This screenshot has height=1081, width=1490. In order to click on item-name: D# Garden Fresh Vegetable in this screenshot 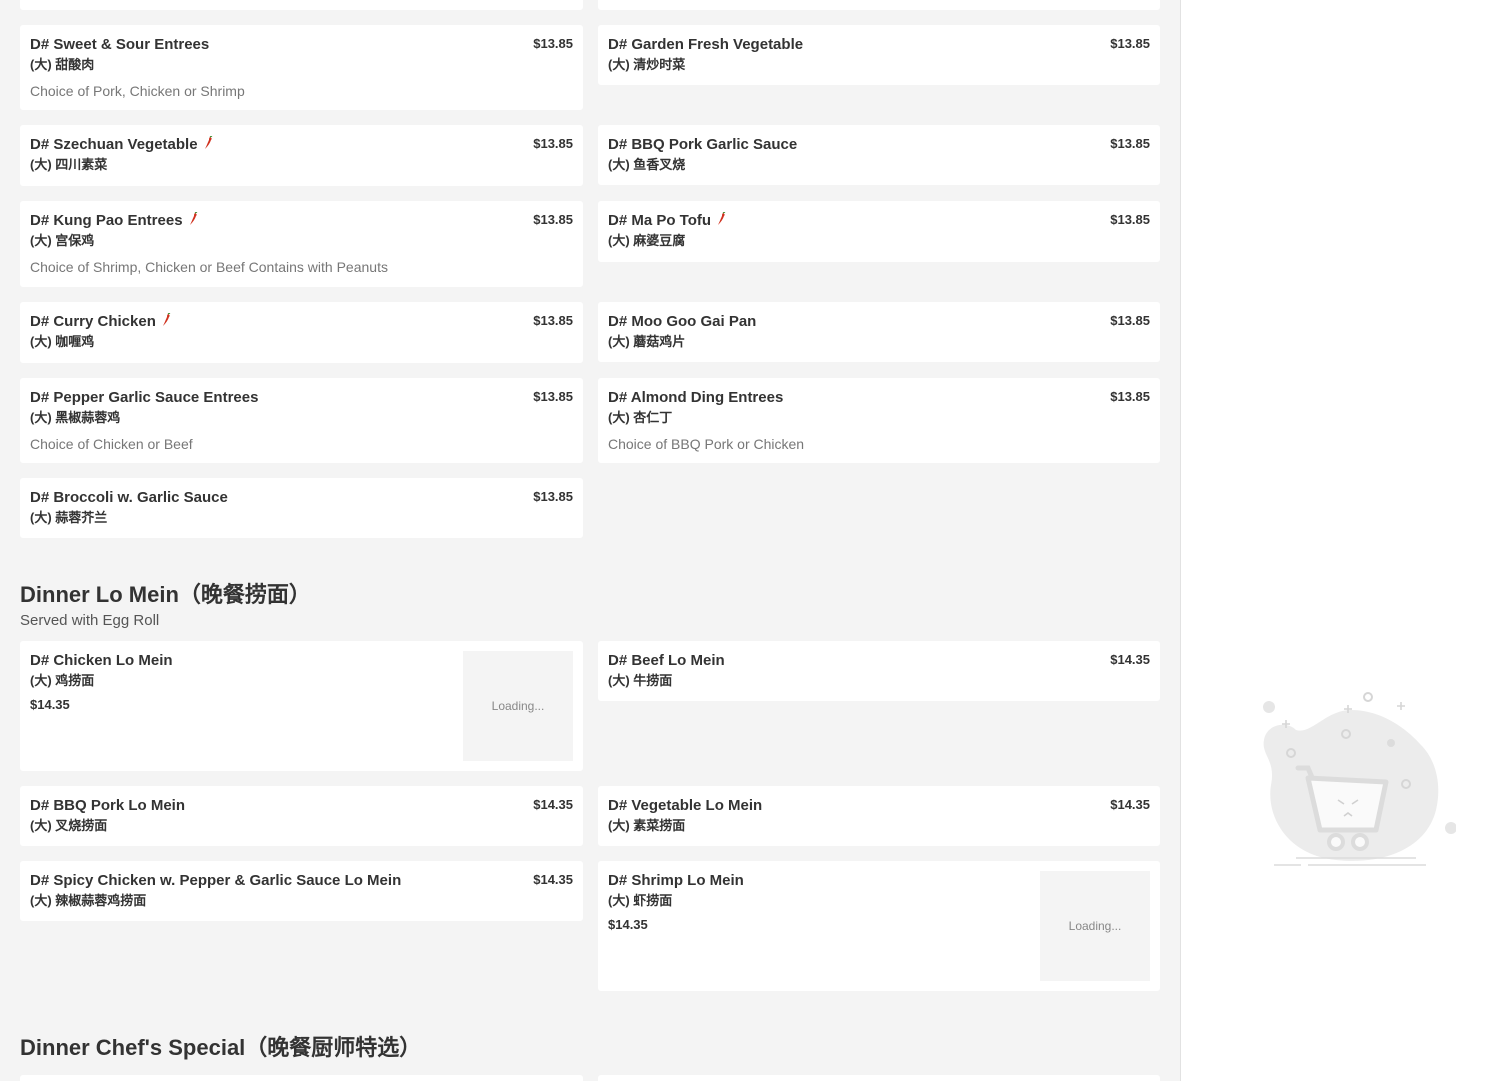, I will do `click(706, 44)`.